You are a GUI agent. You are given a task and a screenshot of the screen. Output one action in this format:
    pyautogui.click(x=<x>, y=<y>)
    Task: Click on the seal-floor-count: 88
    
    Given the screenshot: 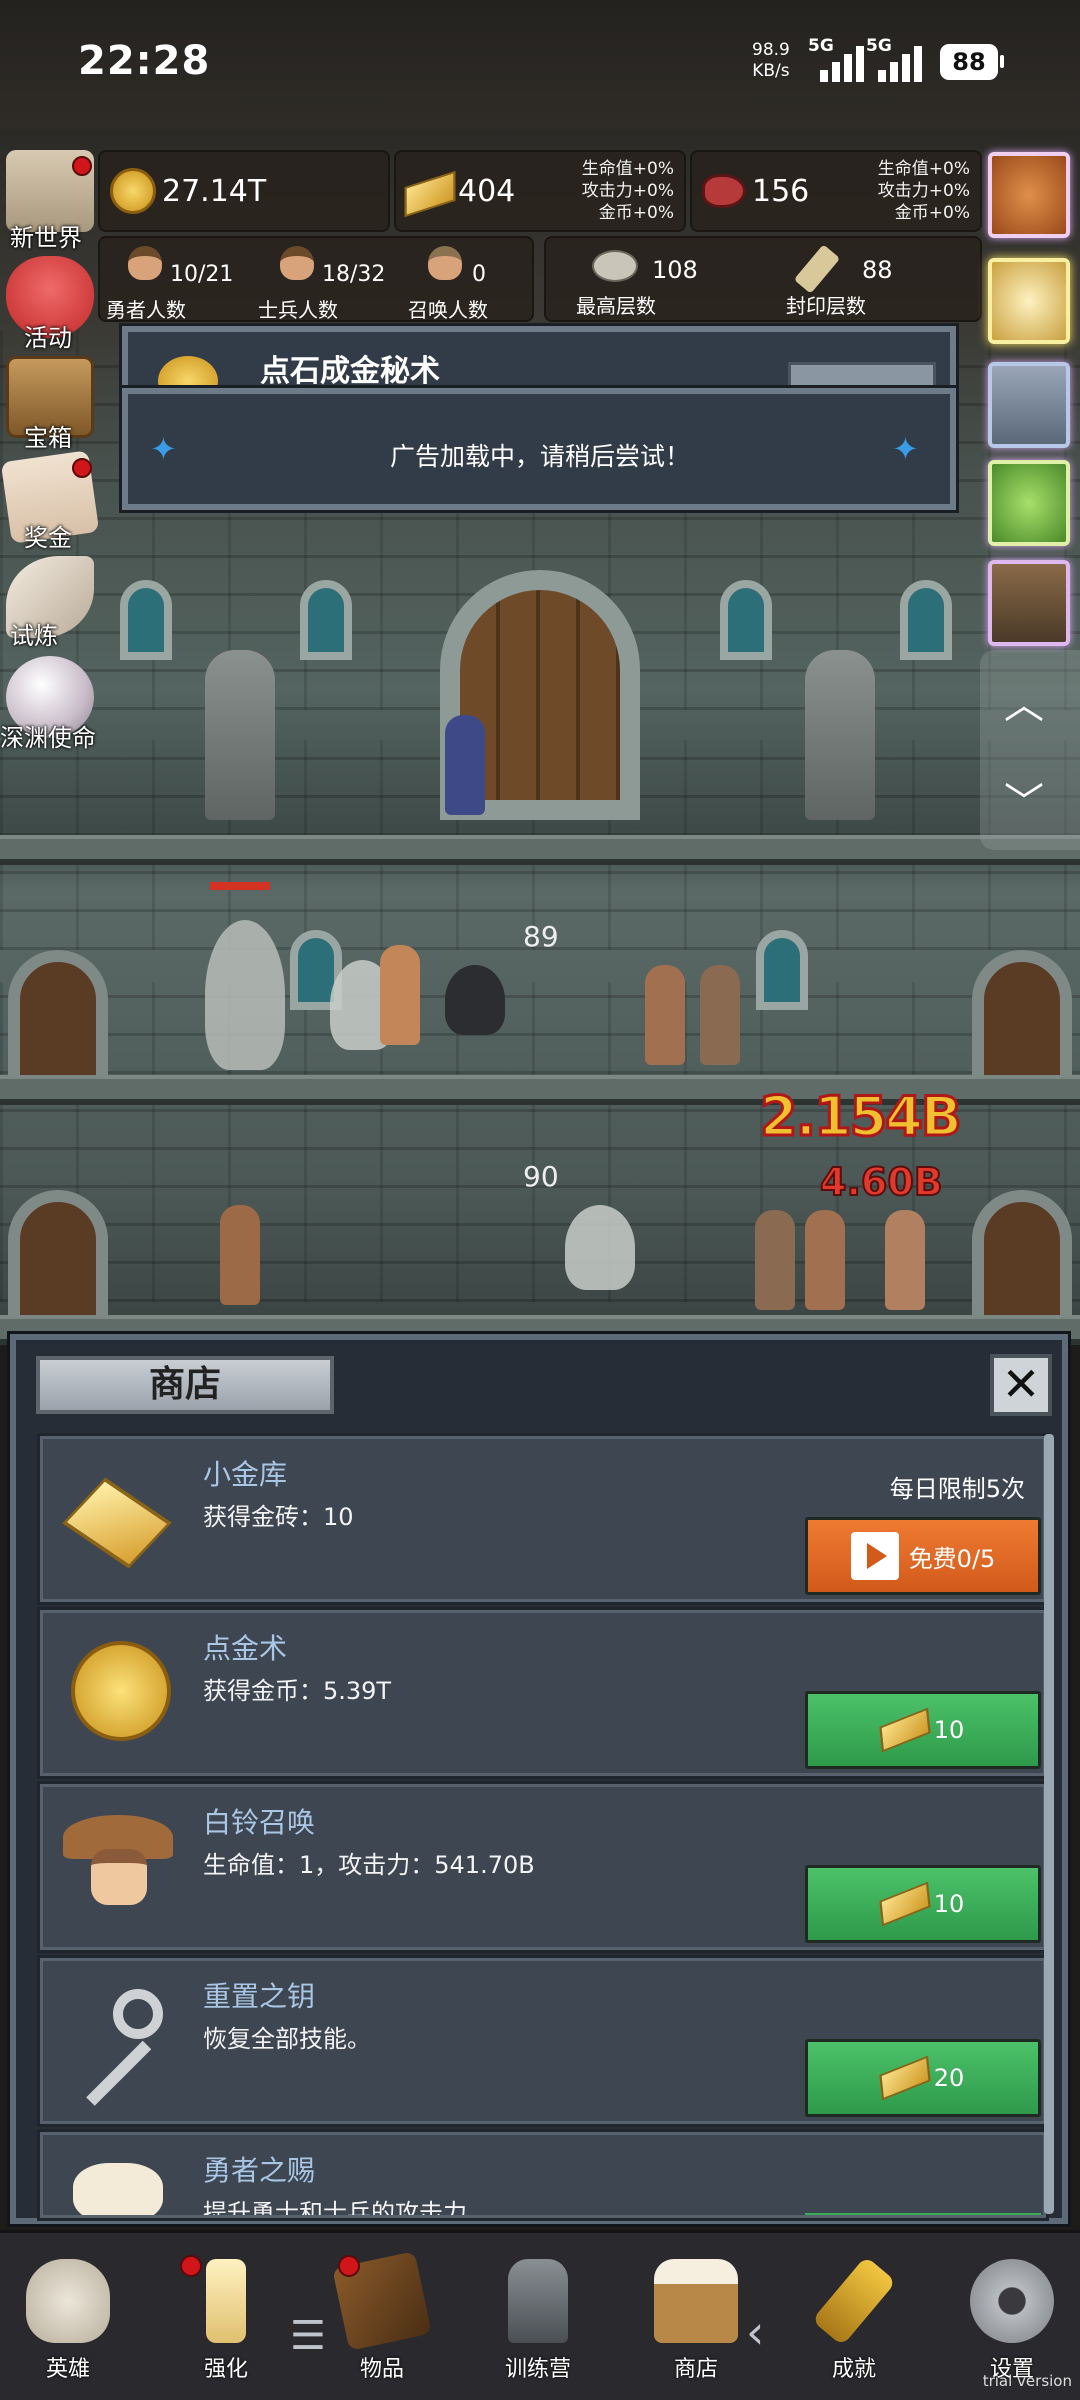 What is the action you would take?
    pyautogui.click(x=877, y=270)
    